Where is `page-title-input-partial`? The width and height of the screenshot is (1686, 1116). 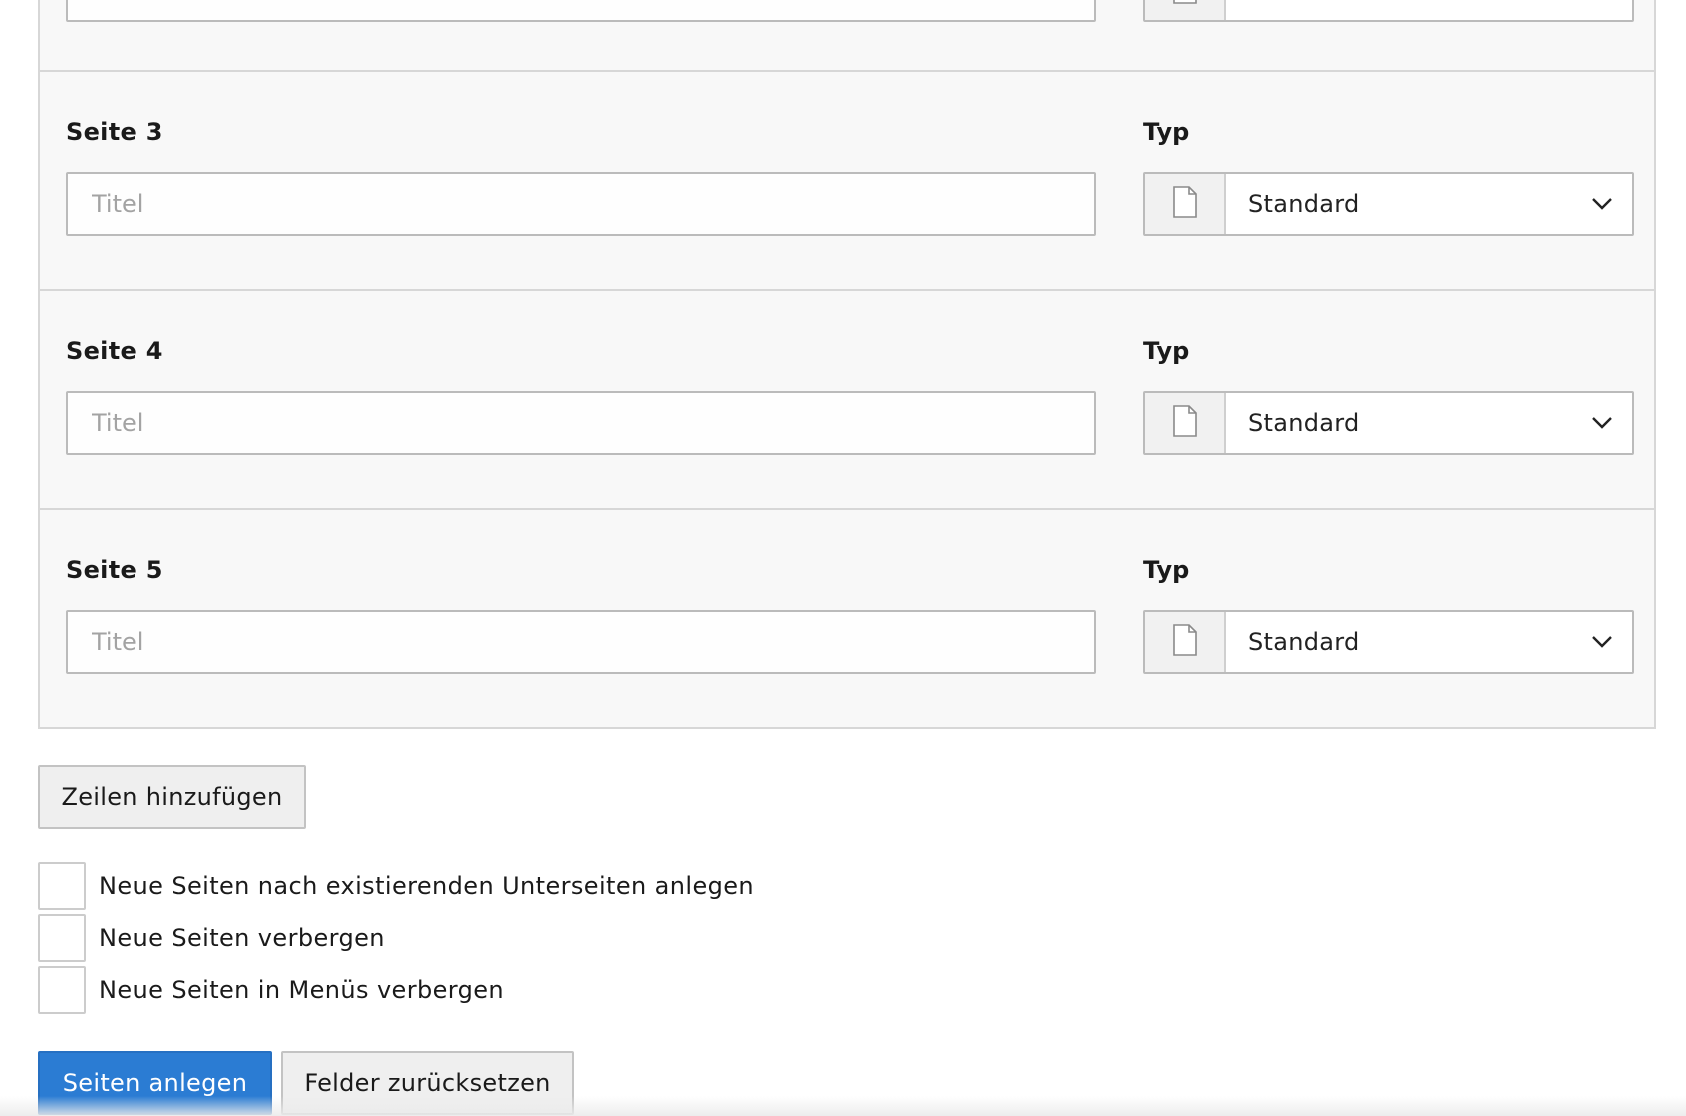
page-title-input-partial is located at coordinates (581, 11).